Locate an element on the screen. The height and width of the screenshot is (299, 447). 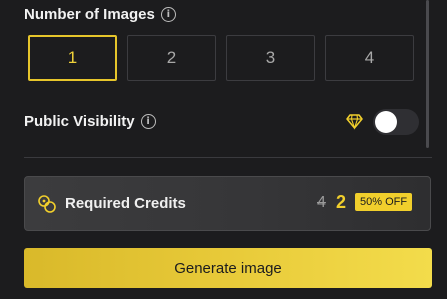
discount-badge: 50% OFF is located at coordinates (384, 202).